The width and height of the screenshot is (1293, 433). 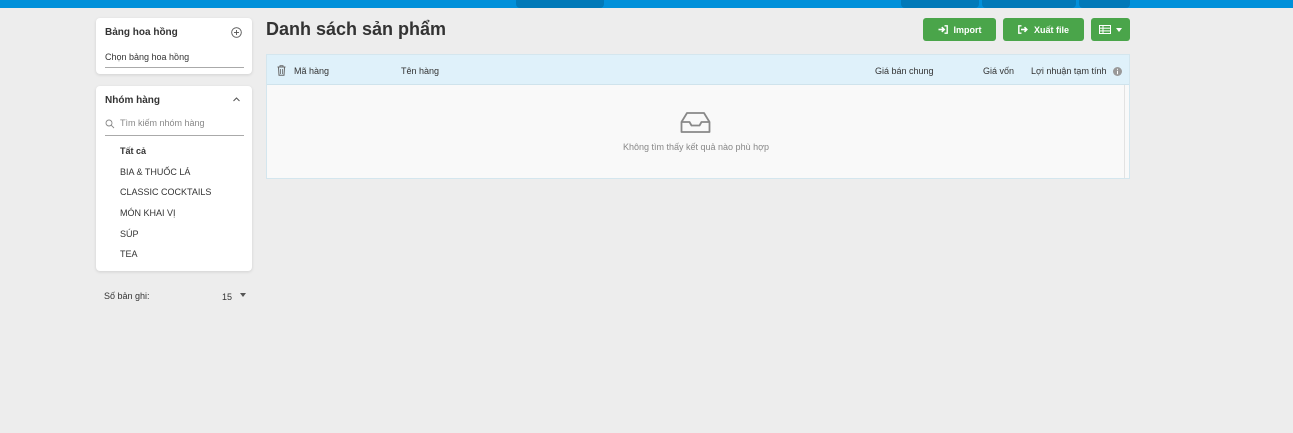 What do you see at coordinates (165, 154) in the screenshot?
I see `group-item-all: Tất cả` at bounding box center [165, 154].